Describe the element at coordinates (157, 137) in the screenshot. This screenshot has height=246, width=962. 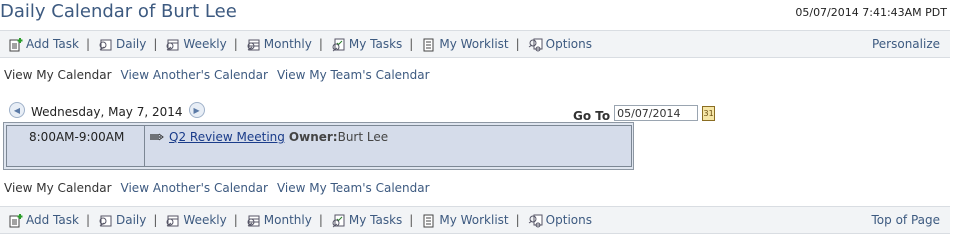
I see `meeting-icon` at that location.